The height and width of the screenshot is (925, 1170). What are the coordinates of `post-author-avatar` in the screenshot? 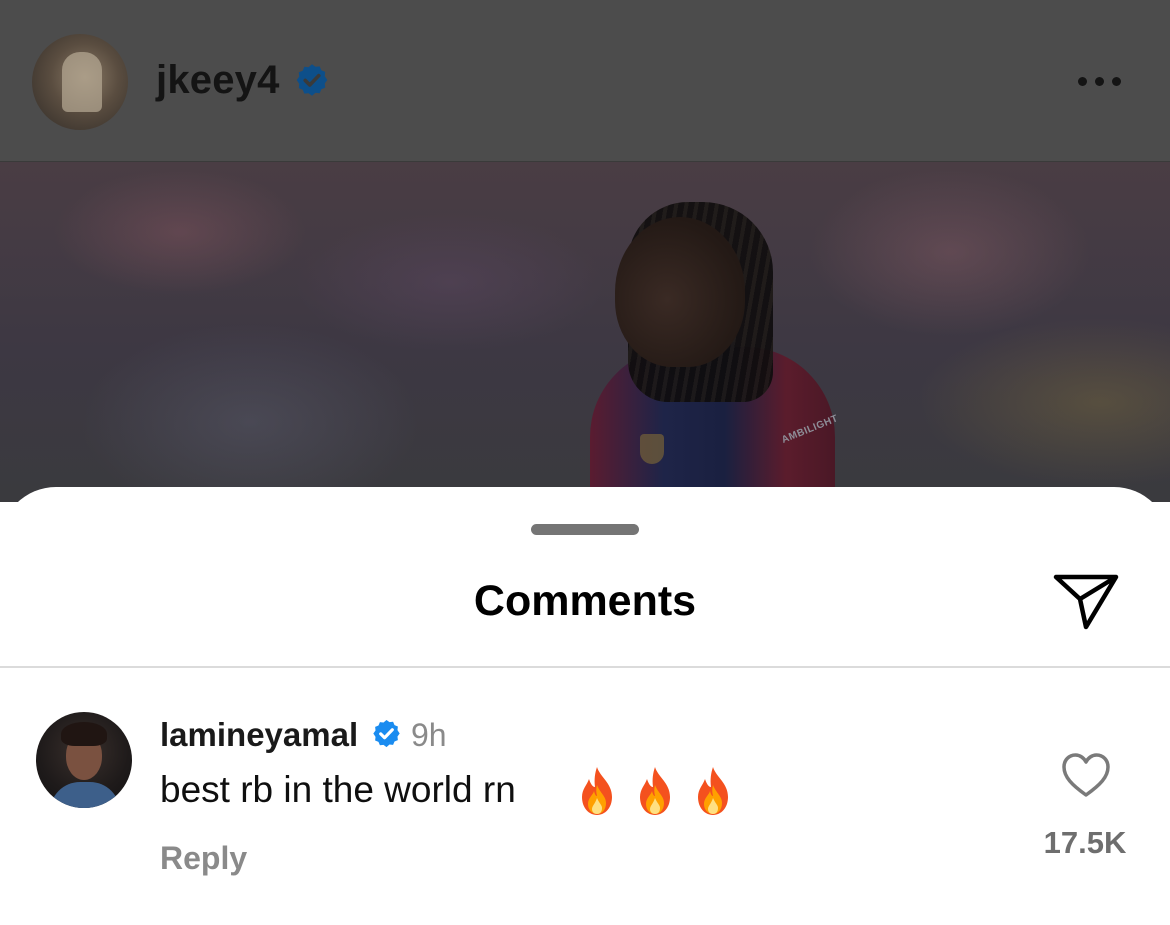 It's located at (80, 82).